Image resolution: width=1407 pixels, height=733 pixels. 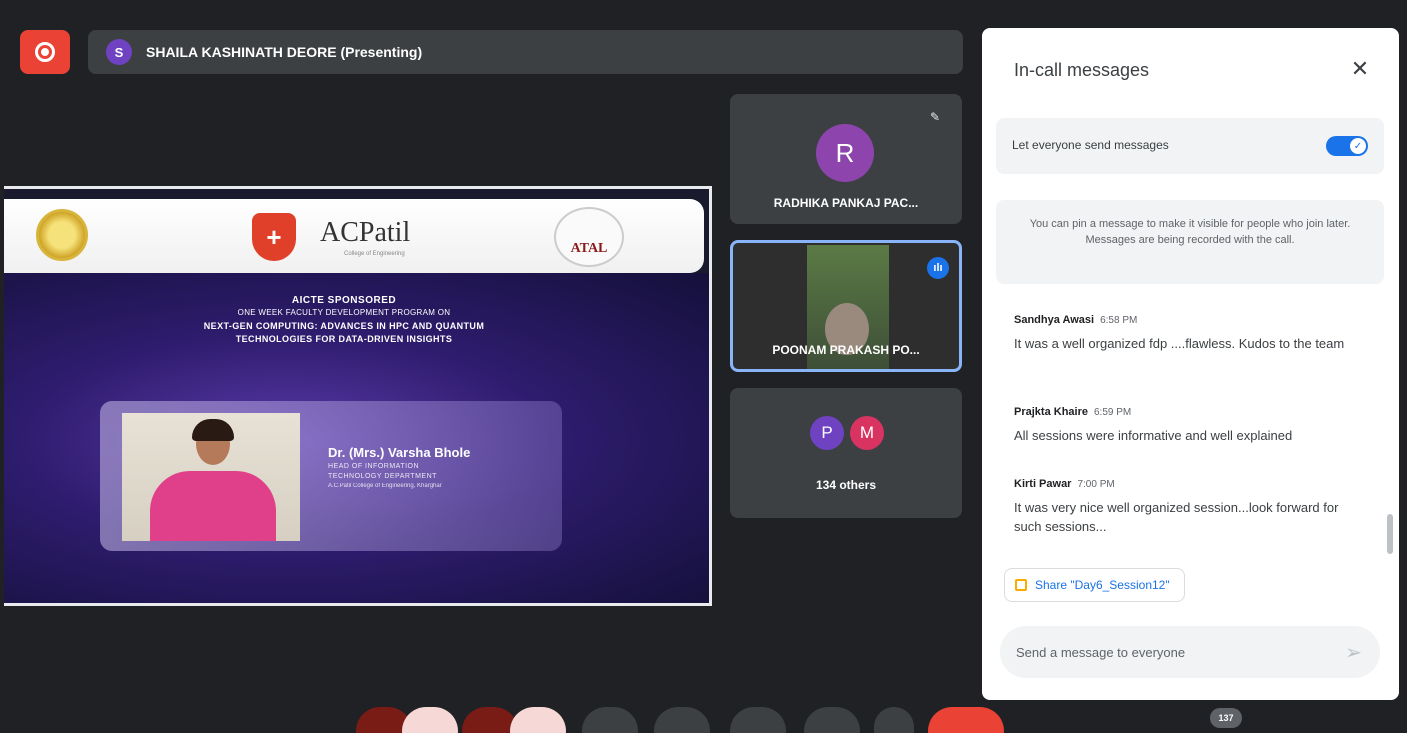 I want to click on share-file-label: Share "Day6_Session12", so click(x=1102, y=585).